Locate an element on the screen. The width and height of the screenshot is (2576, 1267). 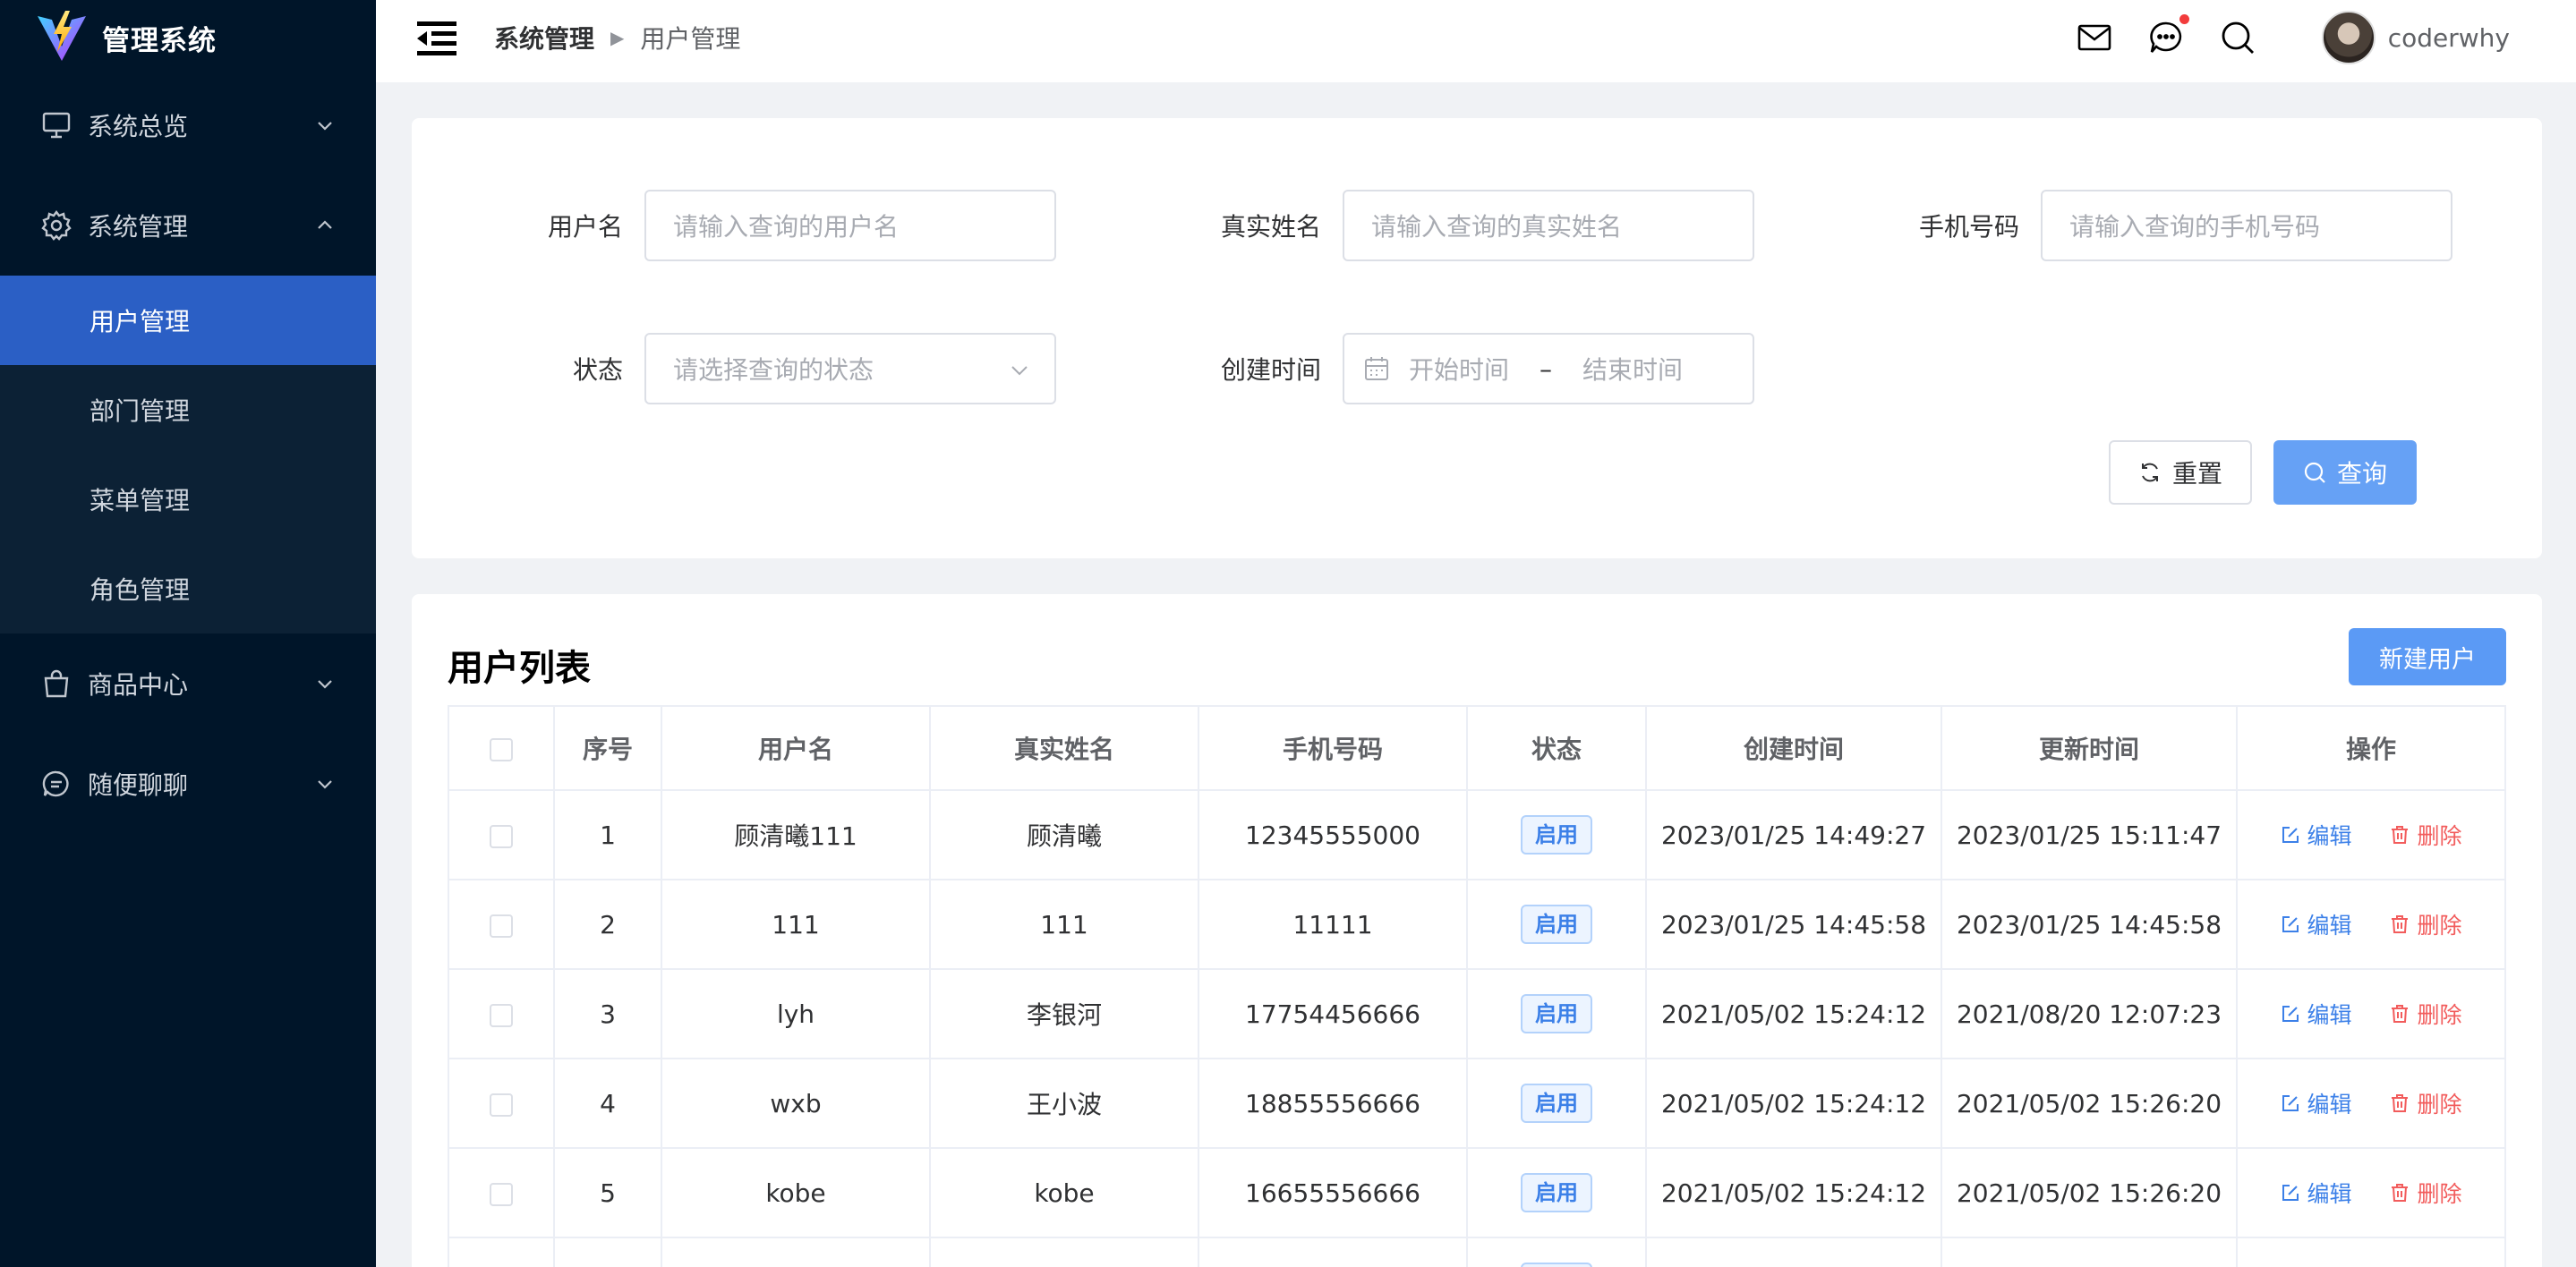
column-header: 用户名 is located at coordinates (796, 748).